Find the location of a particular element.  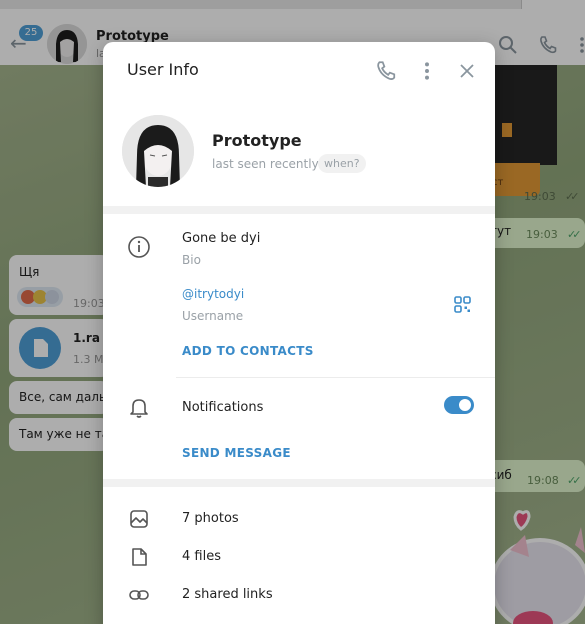

bell-icon is located at coordinates (139, 408).